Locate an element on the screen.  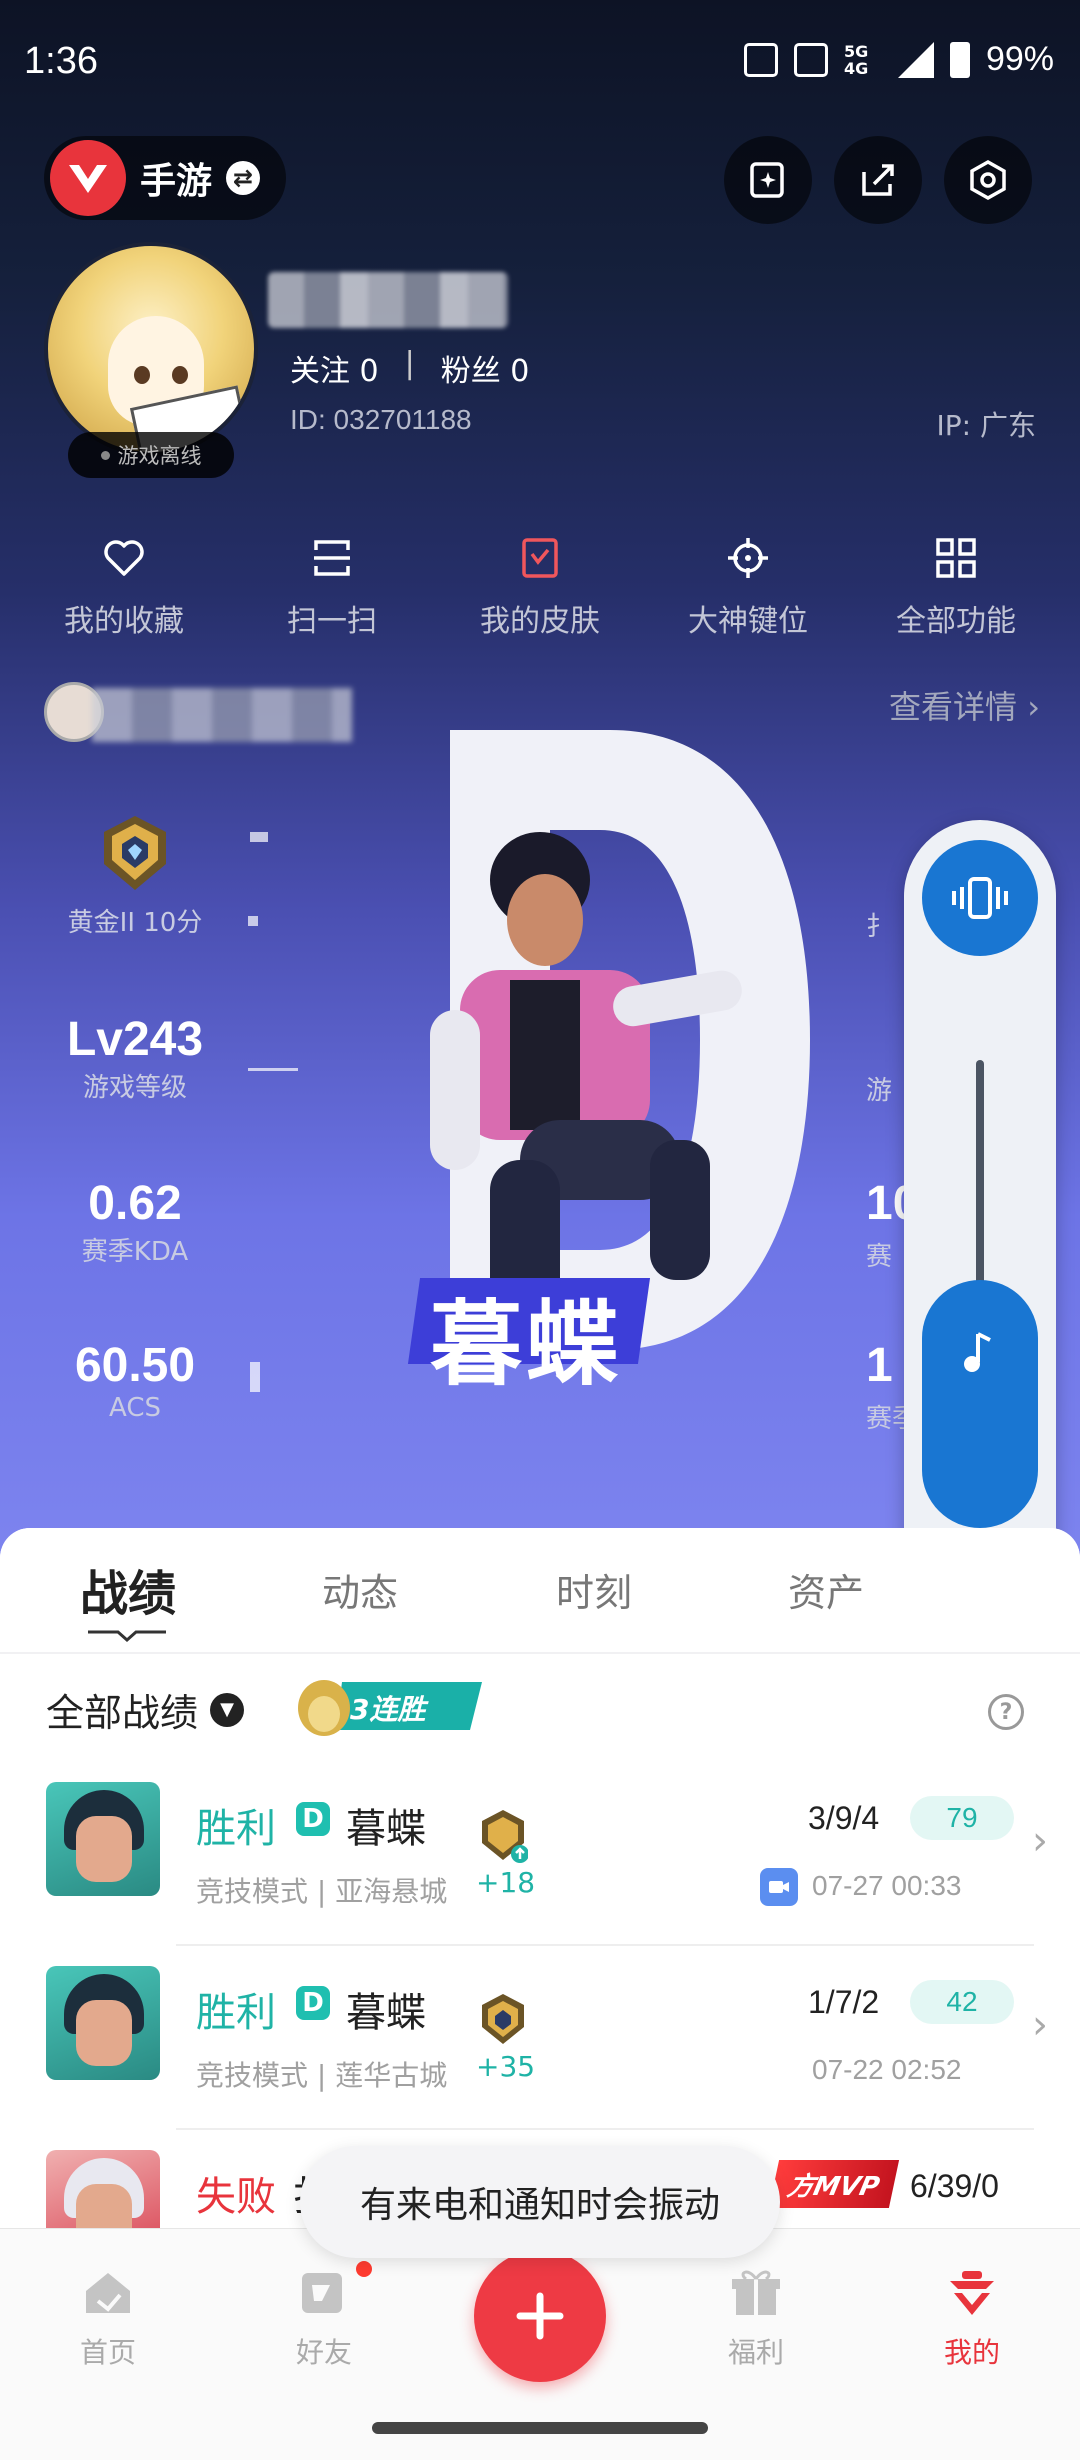
nav-friends: 好友 is located at coordinates (324, 2316).